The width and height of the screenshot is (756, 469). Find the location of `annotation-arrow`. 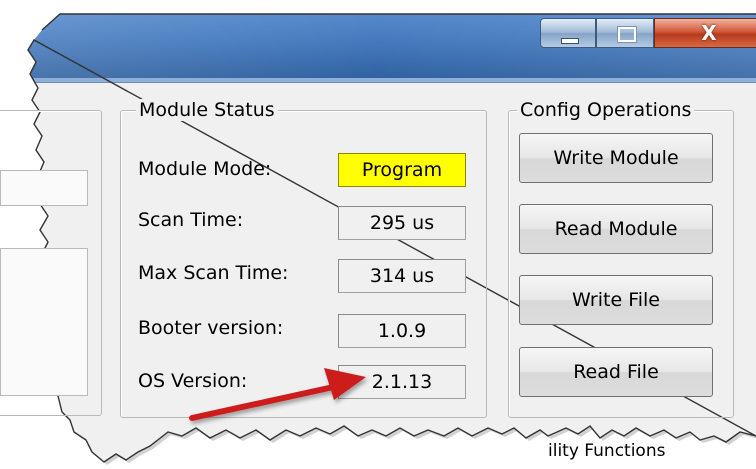

annotation-arrow is located at coordinates (277, 394).